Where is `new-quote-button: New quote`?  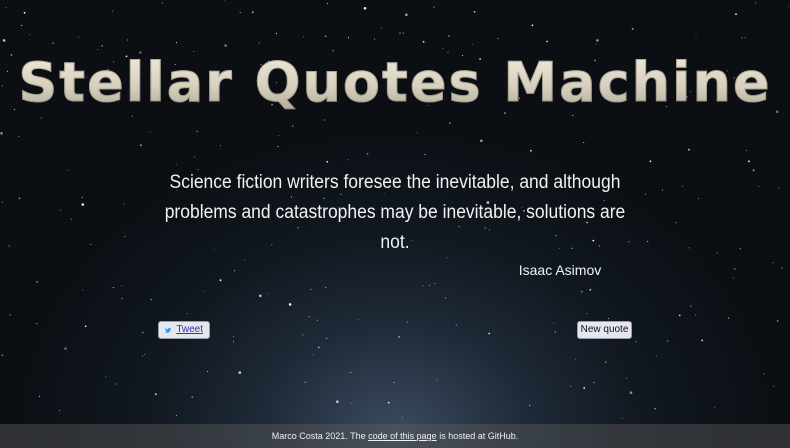
new-quote-button: New quote is located at coordinates (604, 330).